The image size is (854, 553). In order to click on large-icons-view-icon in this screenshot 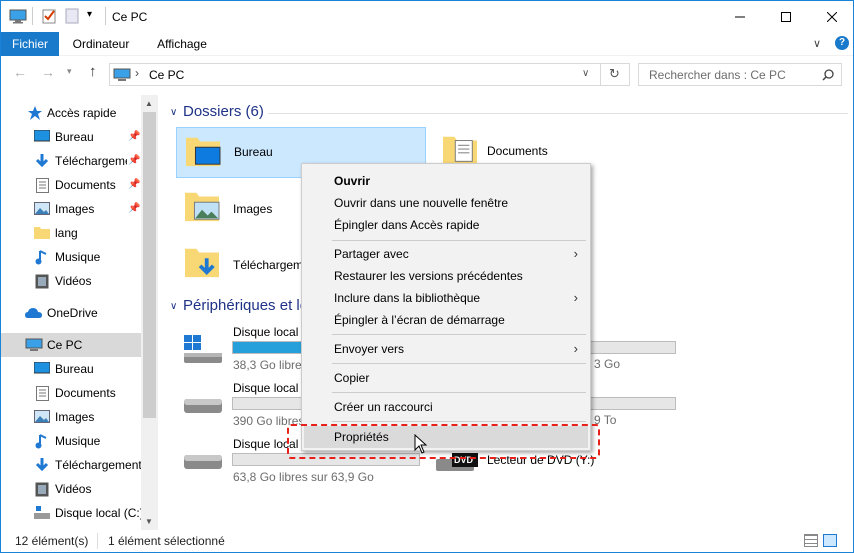, I will do `click(830, 540)`.